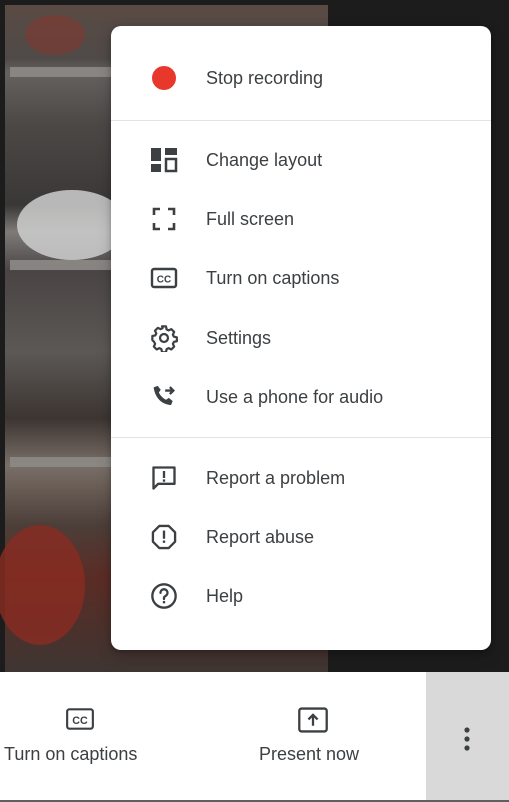 Image resolution: width=509 pixels, height=802 pixels. What do you see at coordinates (273, 277) in the screenshot?
I see `menu-item-label: Turn on captions` at bounding box center [273, 277].